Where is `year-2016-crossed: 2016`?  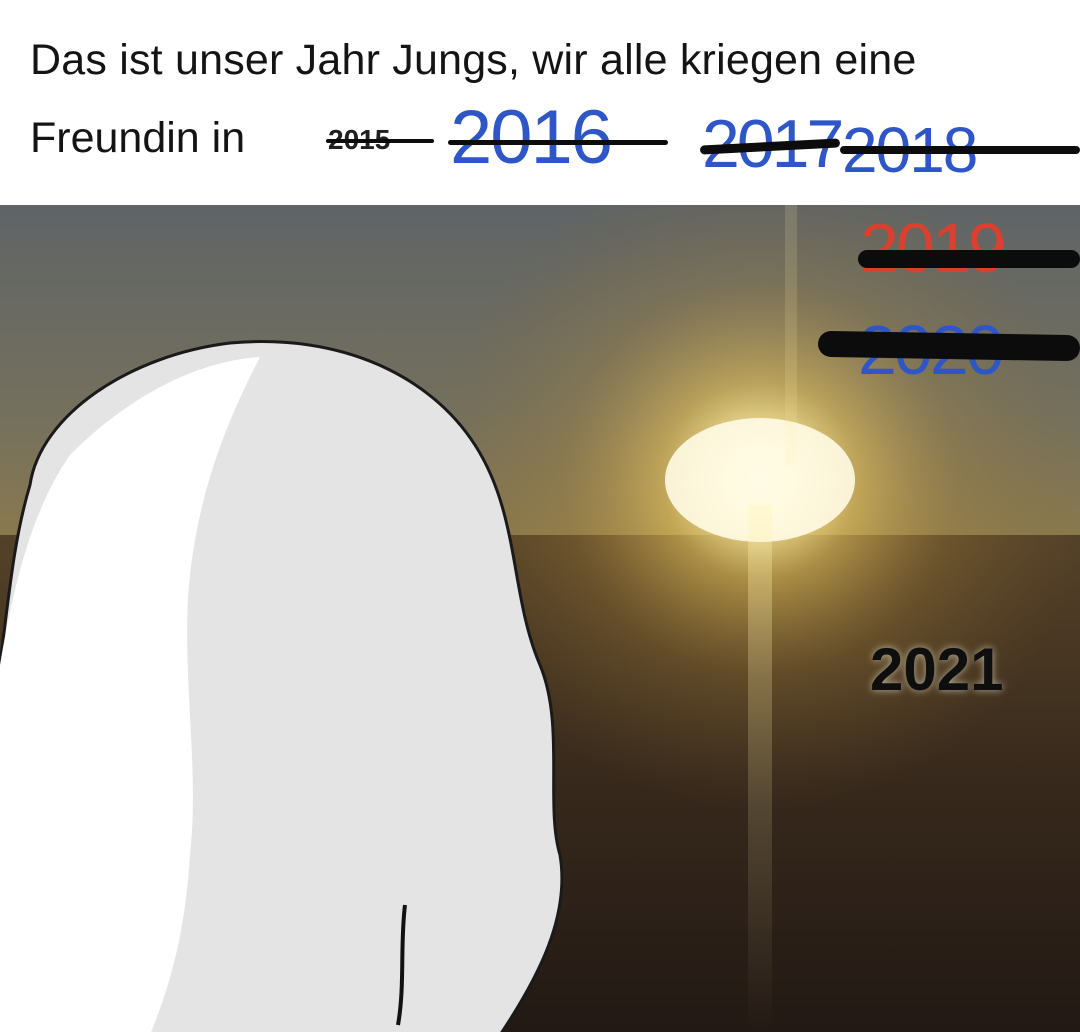 year-2016-crossed: 2016 is located at coordinates (531, 138).